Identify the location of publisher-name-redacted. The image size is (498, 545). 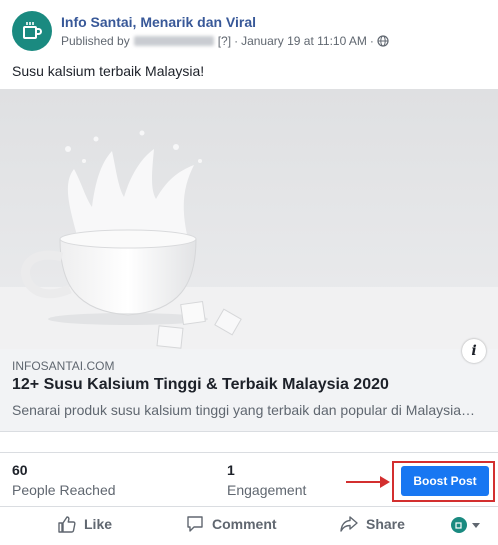
(173, 41).